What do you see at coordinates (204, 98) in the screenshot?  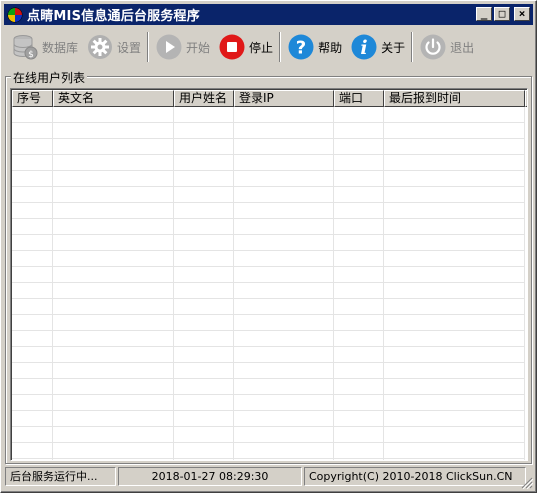 I see `column-header-user-name: 用户姓名` at bounding box center [204, 98].